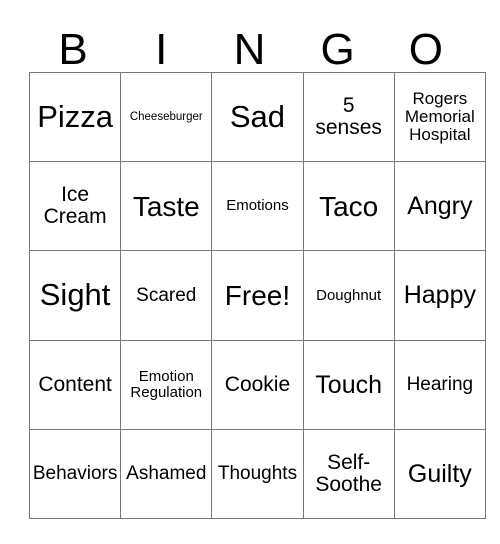  I want to click on bingo-cell-label: Angry, so click(440, 206).